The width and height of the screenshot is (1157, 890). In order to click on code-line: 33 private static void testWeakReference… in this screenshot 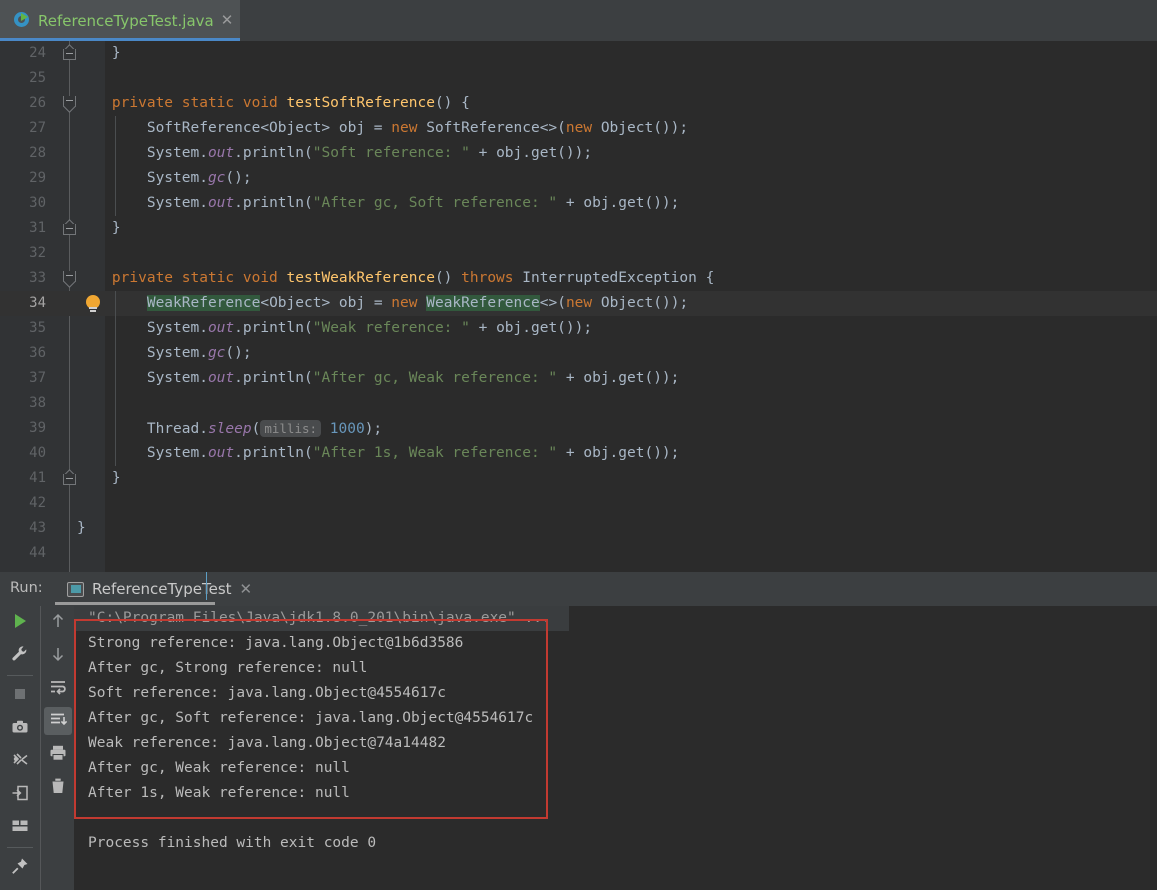, I will do `click(578, 278)`.